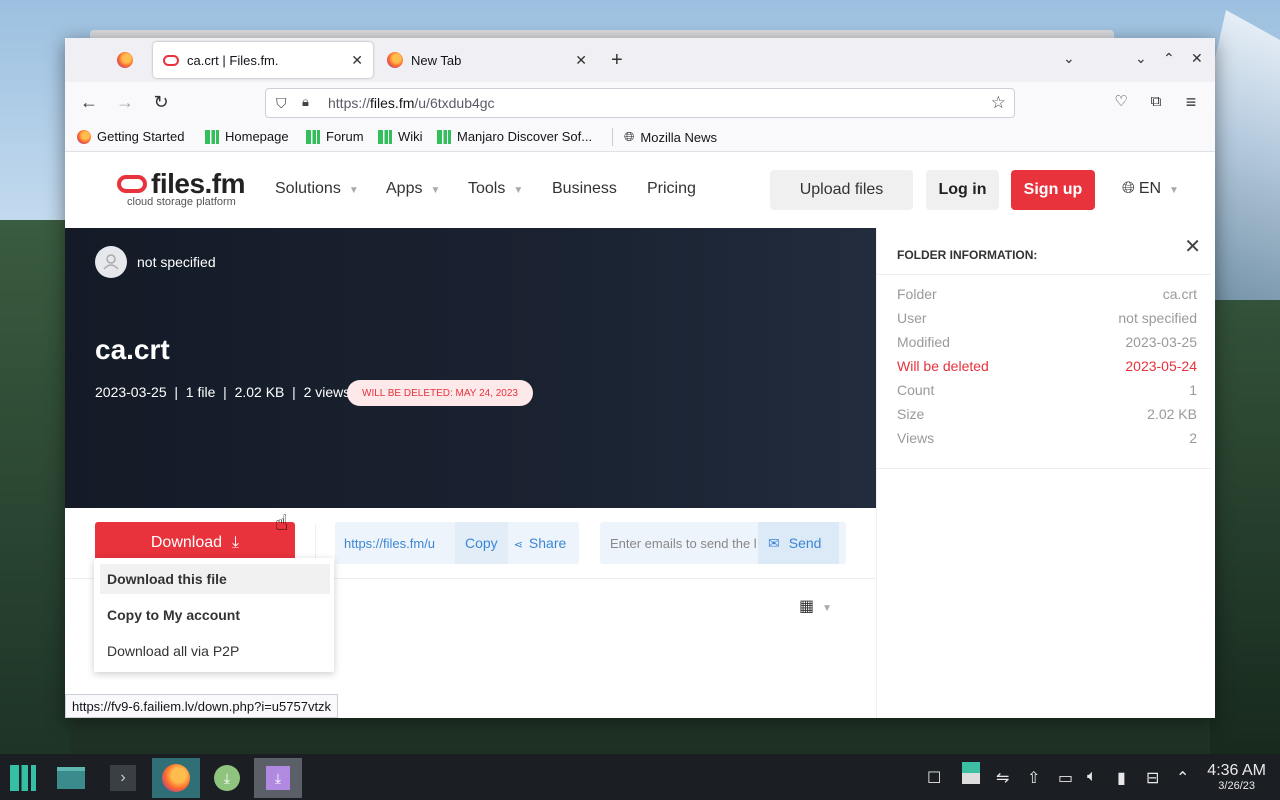 The width and height of the screenshot is (1280, 800). I want to click on menu-item-copy-to-my-account: Copy to My account, so click(215, 615).